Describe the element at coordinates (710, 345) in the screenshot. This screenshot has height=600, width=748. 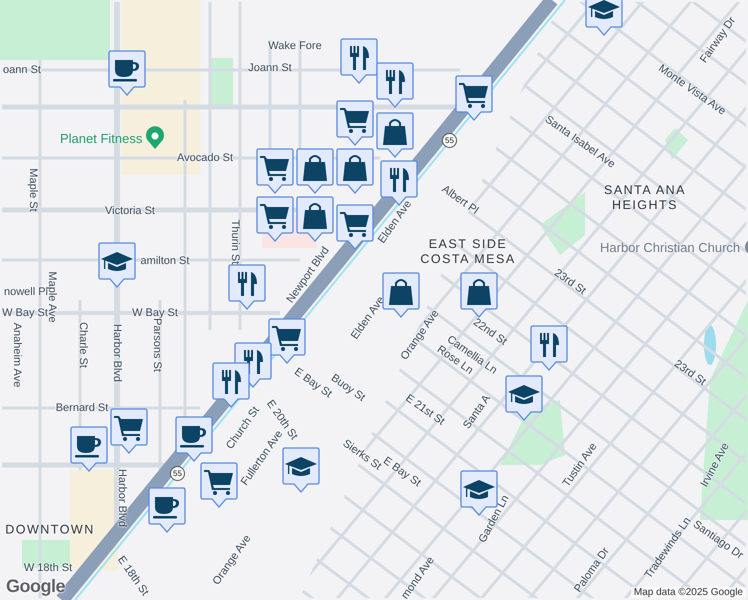
I see `pond` at that location.